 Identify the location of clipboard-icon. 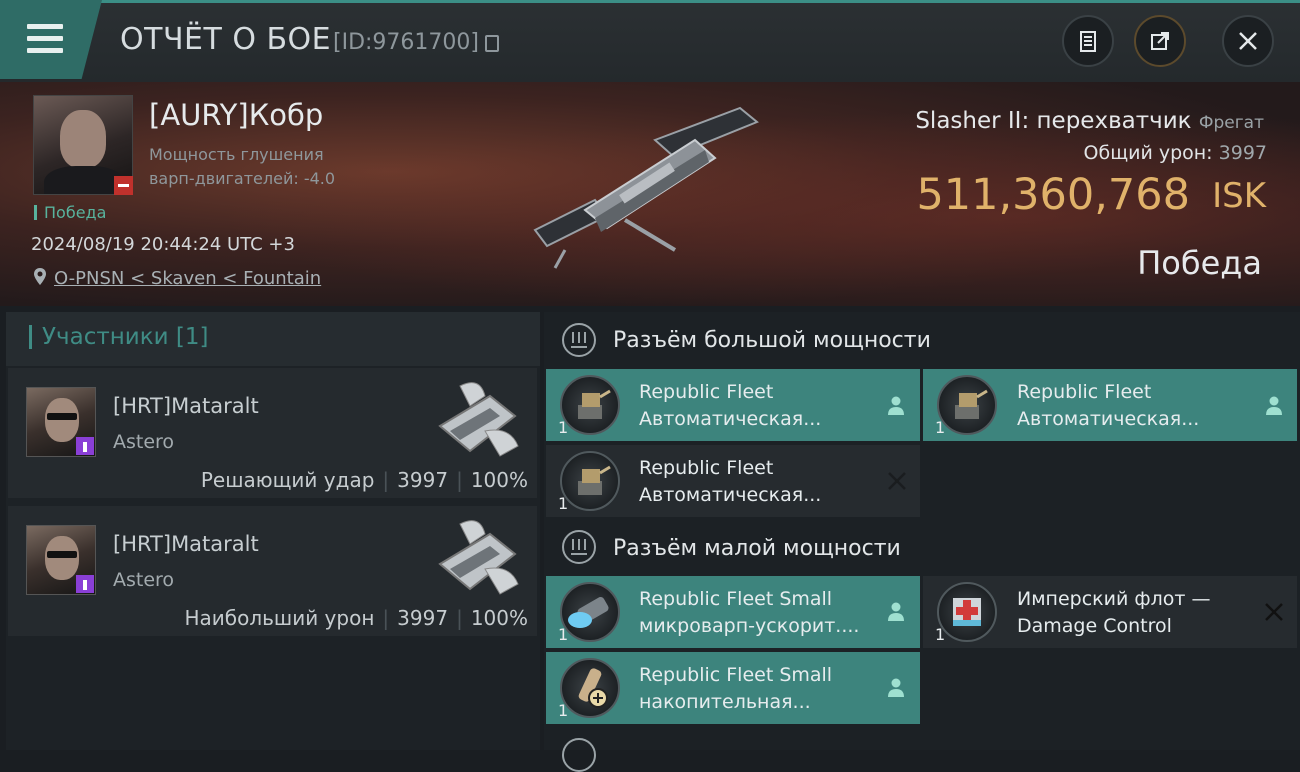
(1088, 41).